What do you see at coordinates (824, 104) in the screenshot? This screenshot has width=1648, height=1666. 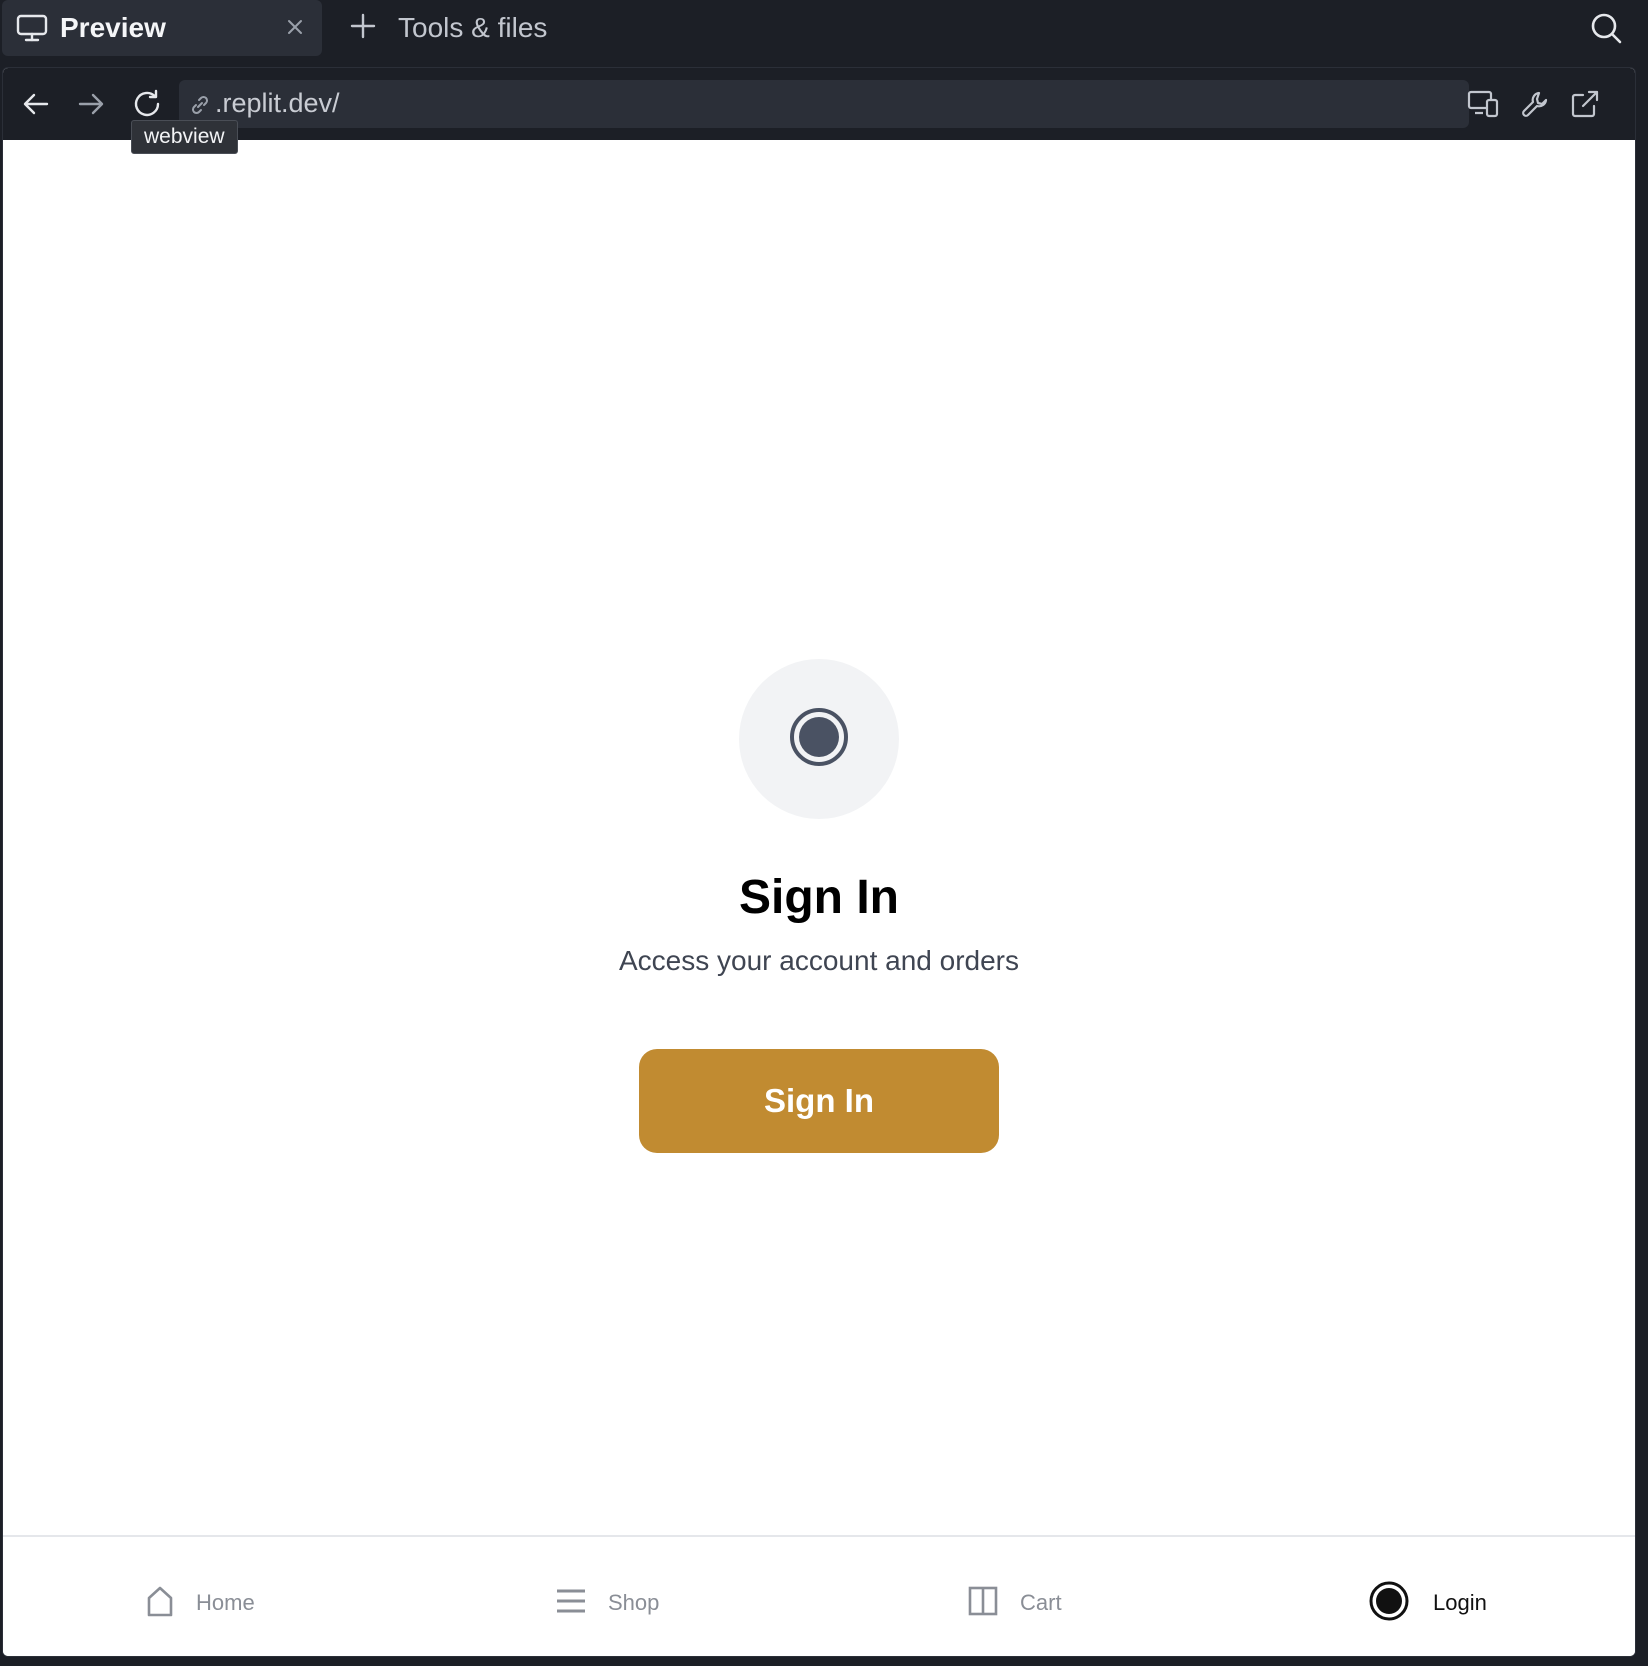 I see `url-bar: .replit.dev/` at bounding box center [824, 104].